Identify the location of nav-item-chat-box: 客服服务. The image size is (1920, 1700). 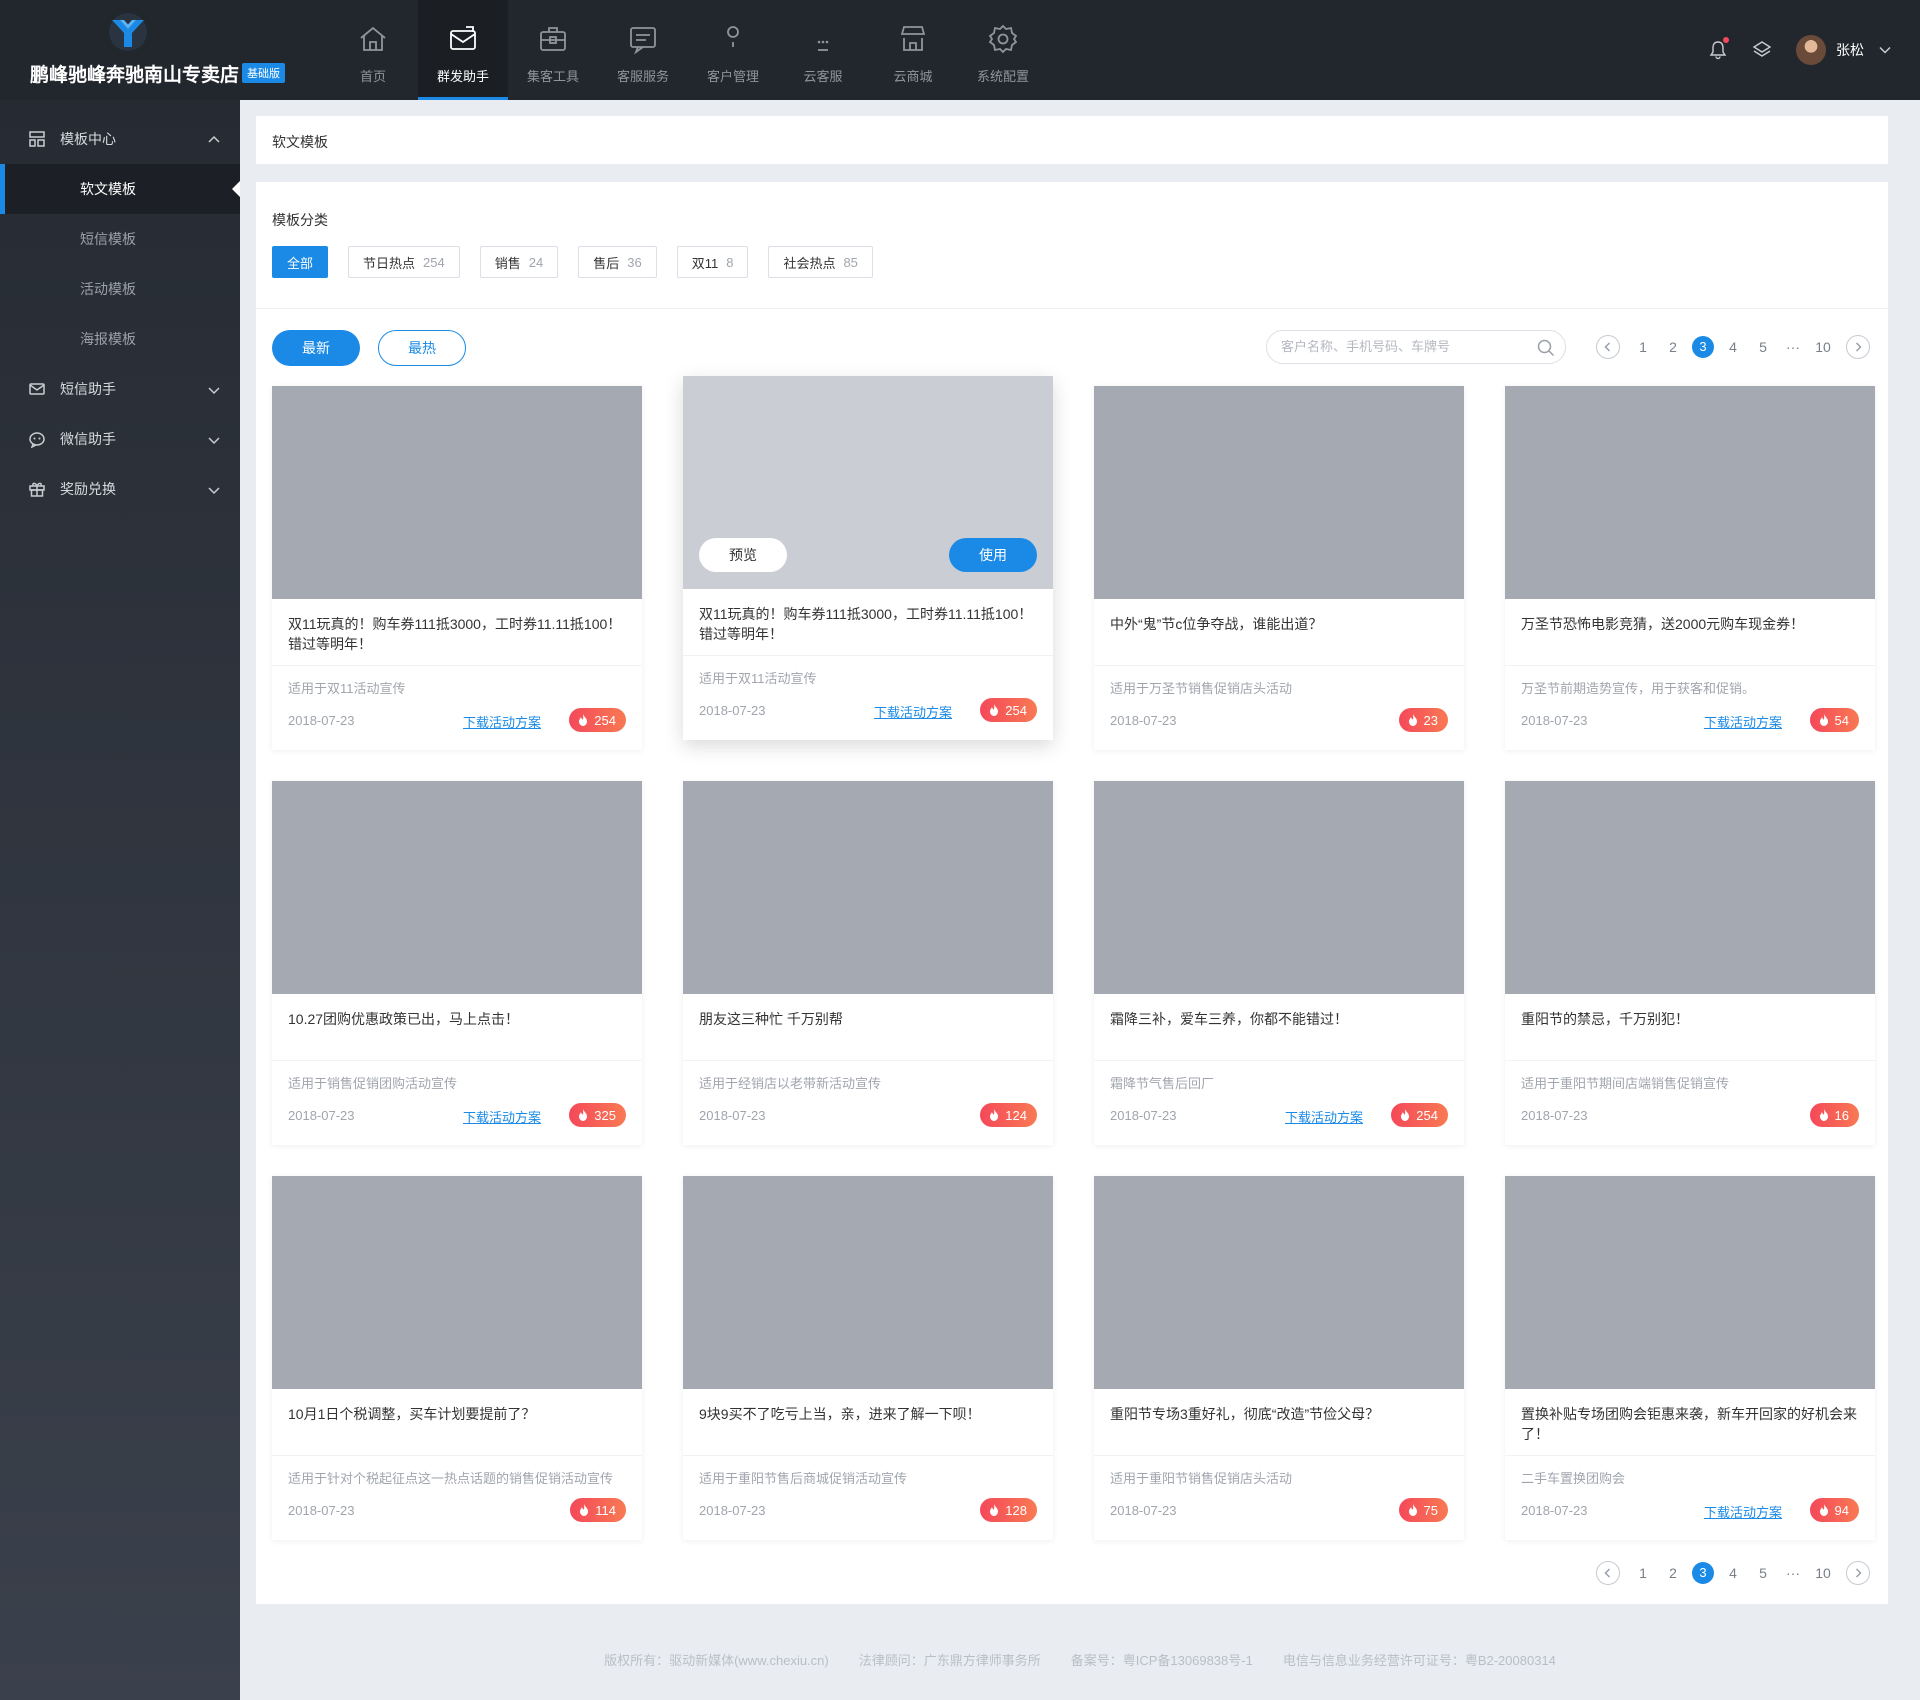
(643, 50).